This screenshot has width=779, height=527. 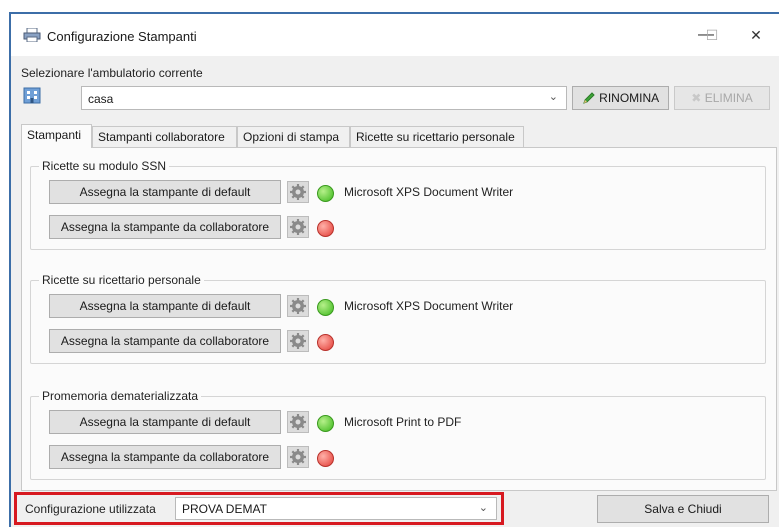 What do you see at coordinates (395, 35) in the screenshot?
I see `title-bar: Configurazione Stampanti — ☐ ✕` at bounding box center [395, 35].